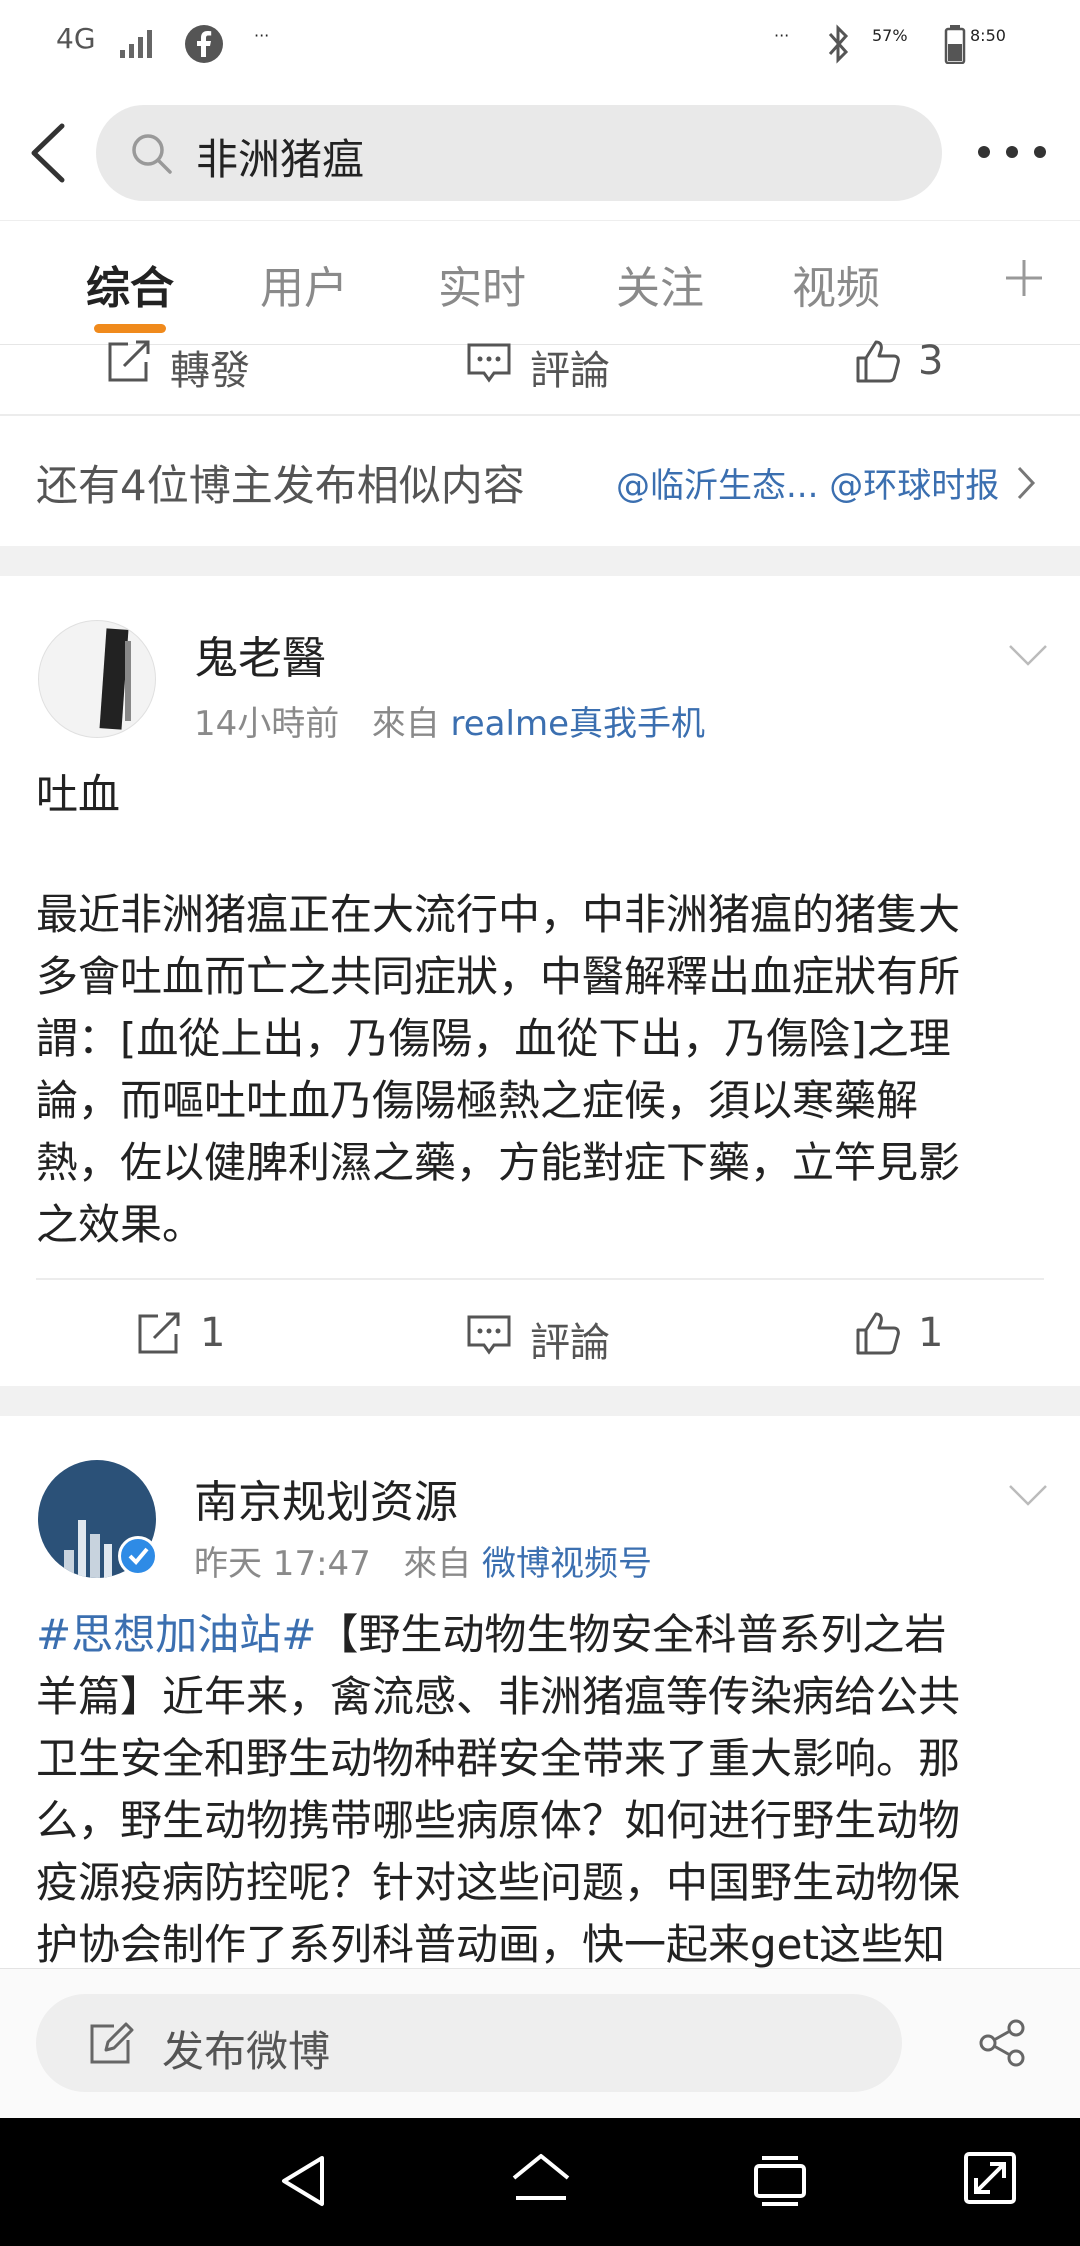 This screenshot has height=2246, width=1080. Describe the element at coordinates (246, 2051) in the screenshot. I see `compose-label: 发布微博` at that location.